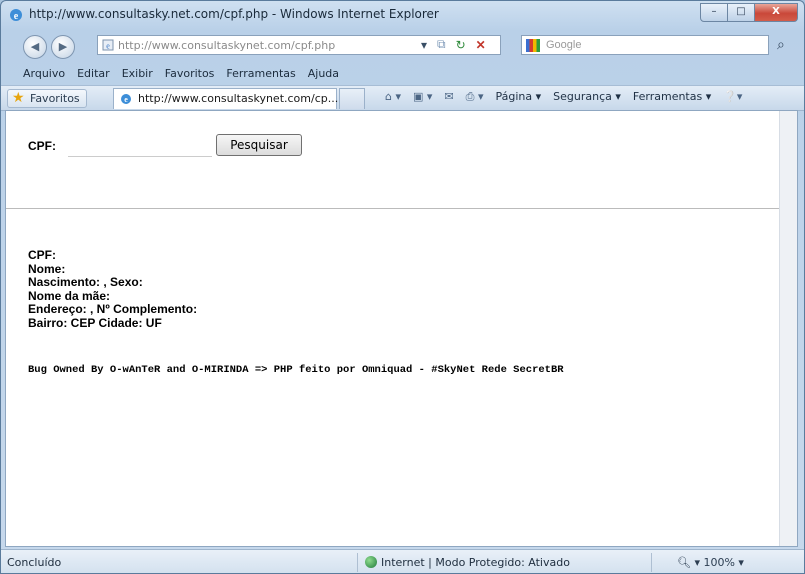  Describe the element at coordinates (564, 45) in the screenshot. I see `search-placeholder: Google` at that location.